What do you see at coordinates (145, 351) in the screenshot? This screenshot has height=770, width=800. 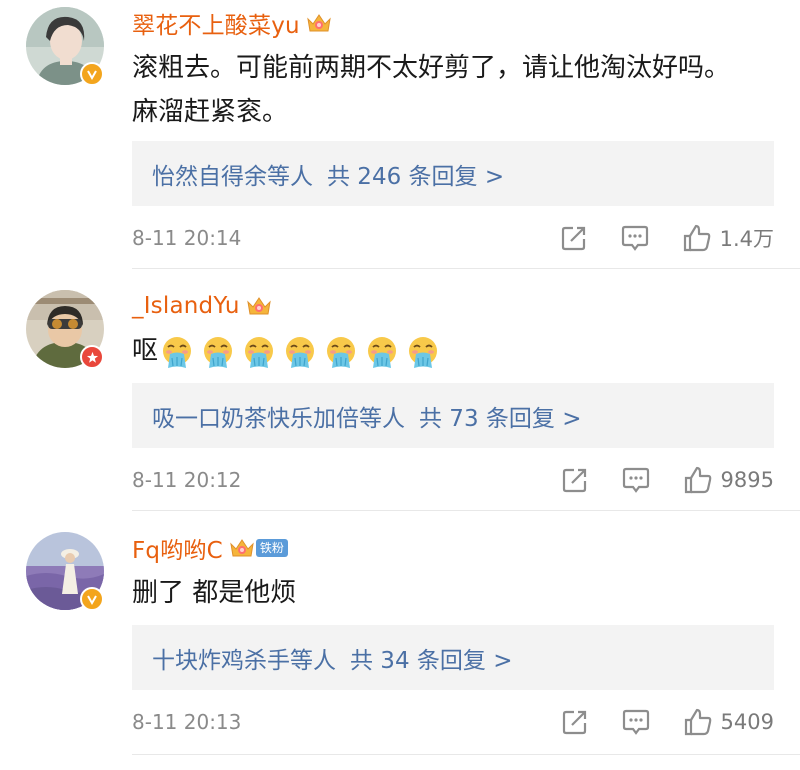 I see `comment-text: 呕` at bounding box center [145, 351].